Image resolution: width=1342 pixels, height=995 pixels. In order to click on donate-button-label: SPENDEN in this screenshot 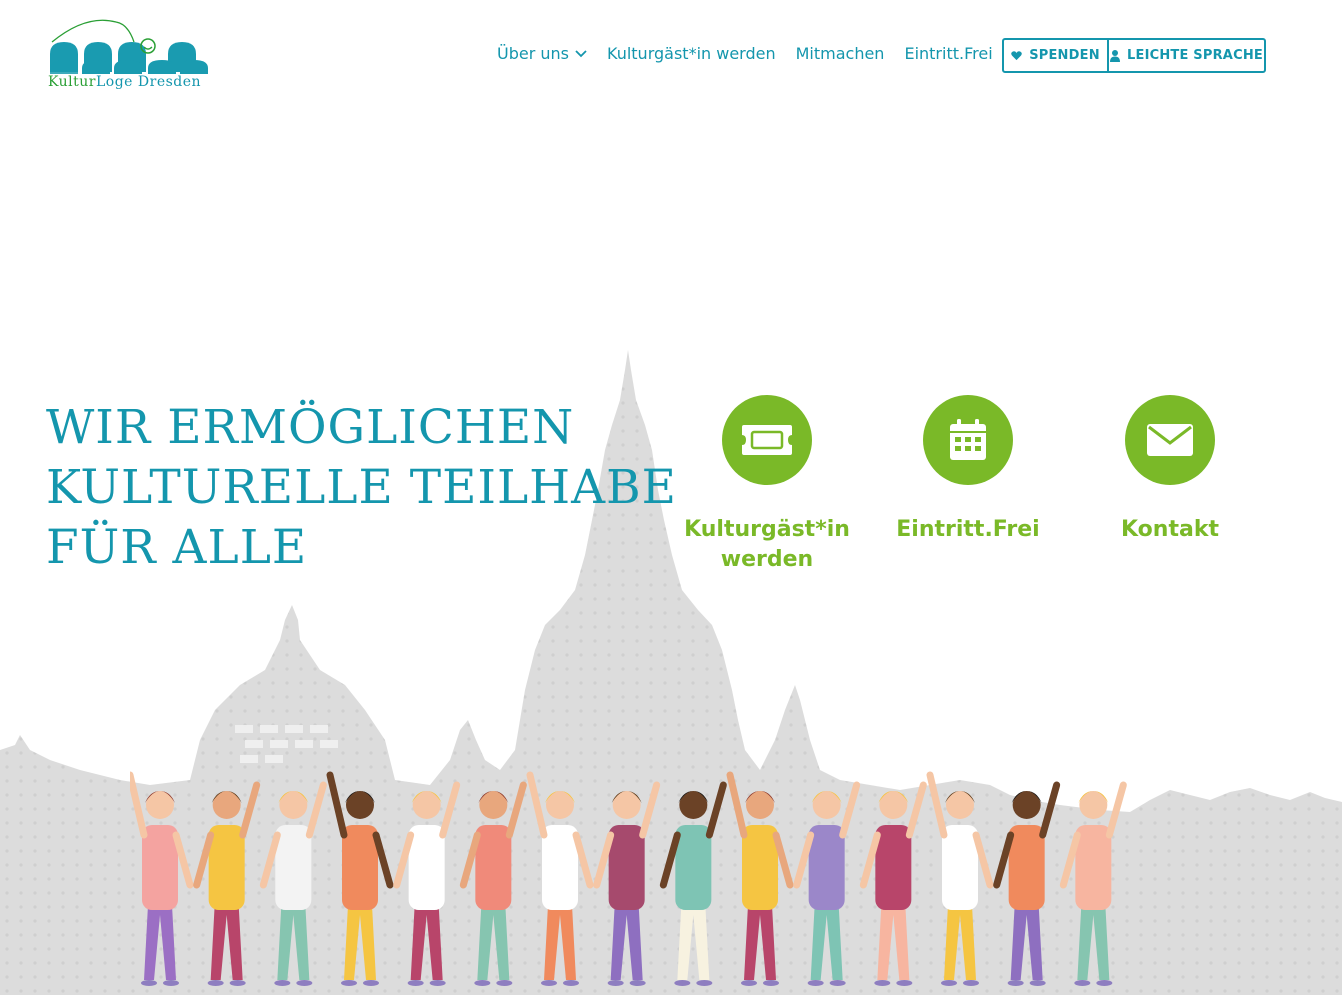, I will do `click(1064, 55)`.